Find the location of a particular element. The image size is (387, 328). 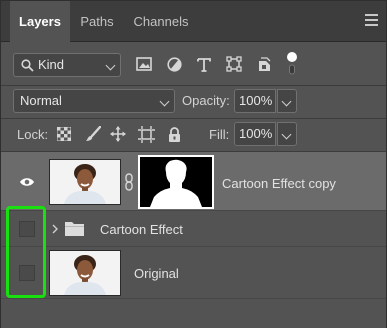

fill-input: 100% is located at coordinates (255, 134).